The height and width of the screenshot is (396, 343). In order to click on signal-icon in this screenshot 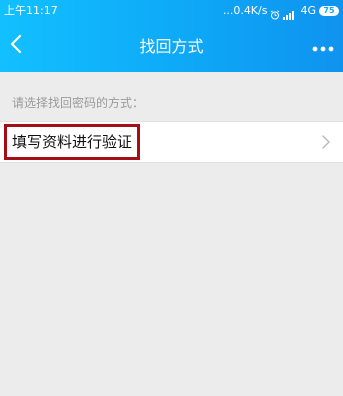, I will do `click(290, 13)`.